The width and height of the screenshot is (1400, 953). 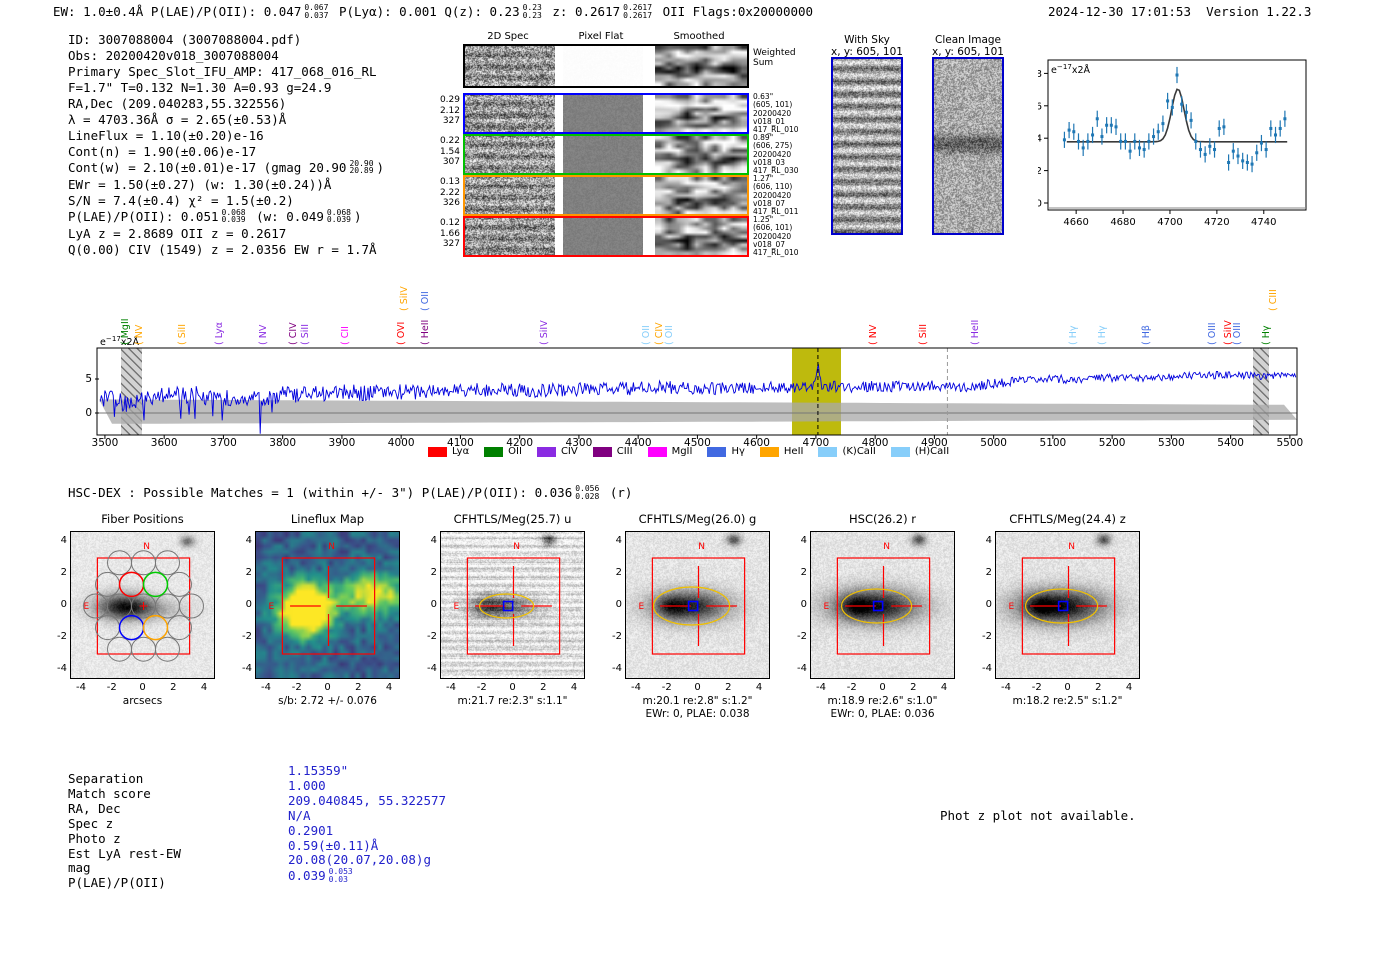 I want to click on svg-text: 4, so click(x=1040, y=139).